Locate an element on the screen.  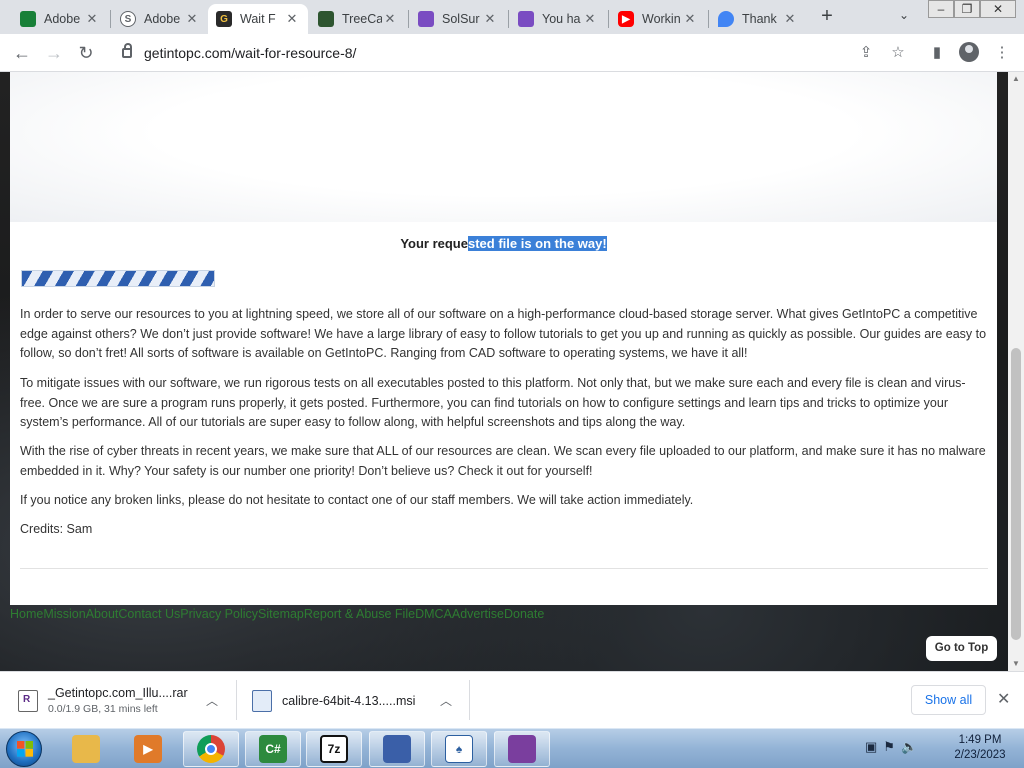
taskbar-winrar is located at coordinates (522, 749).